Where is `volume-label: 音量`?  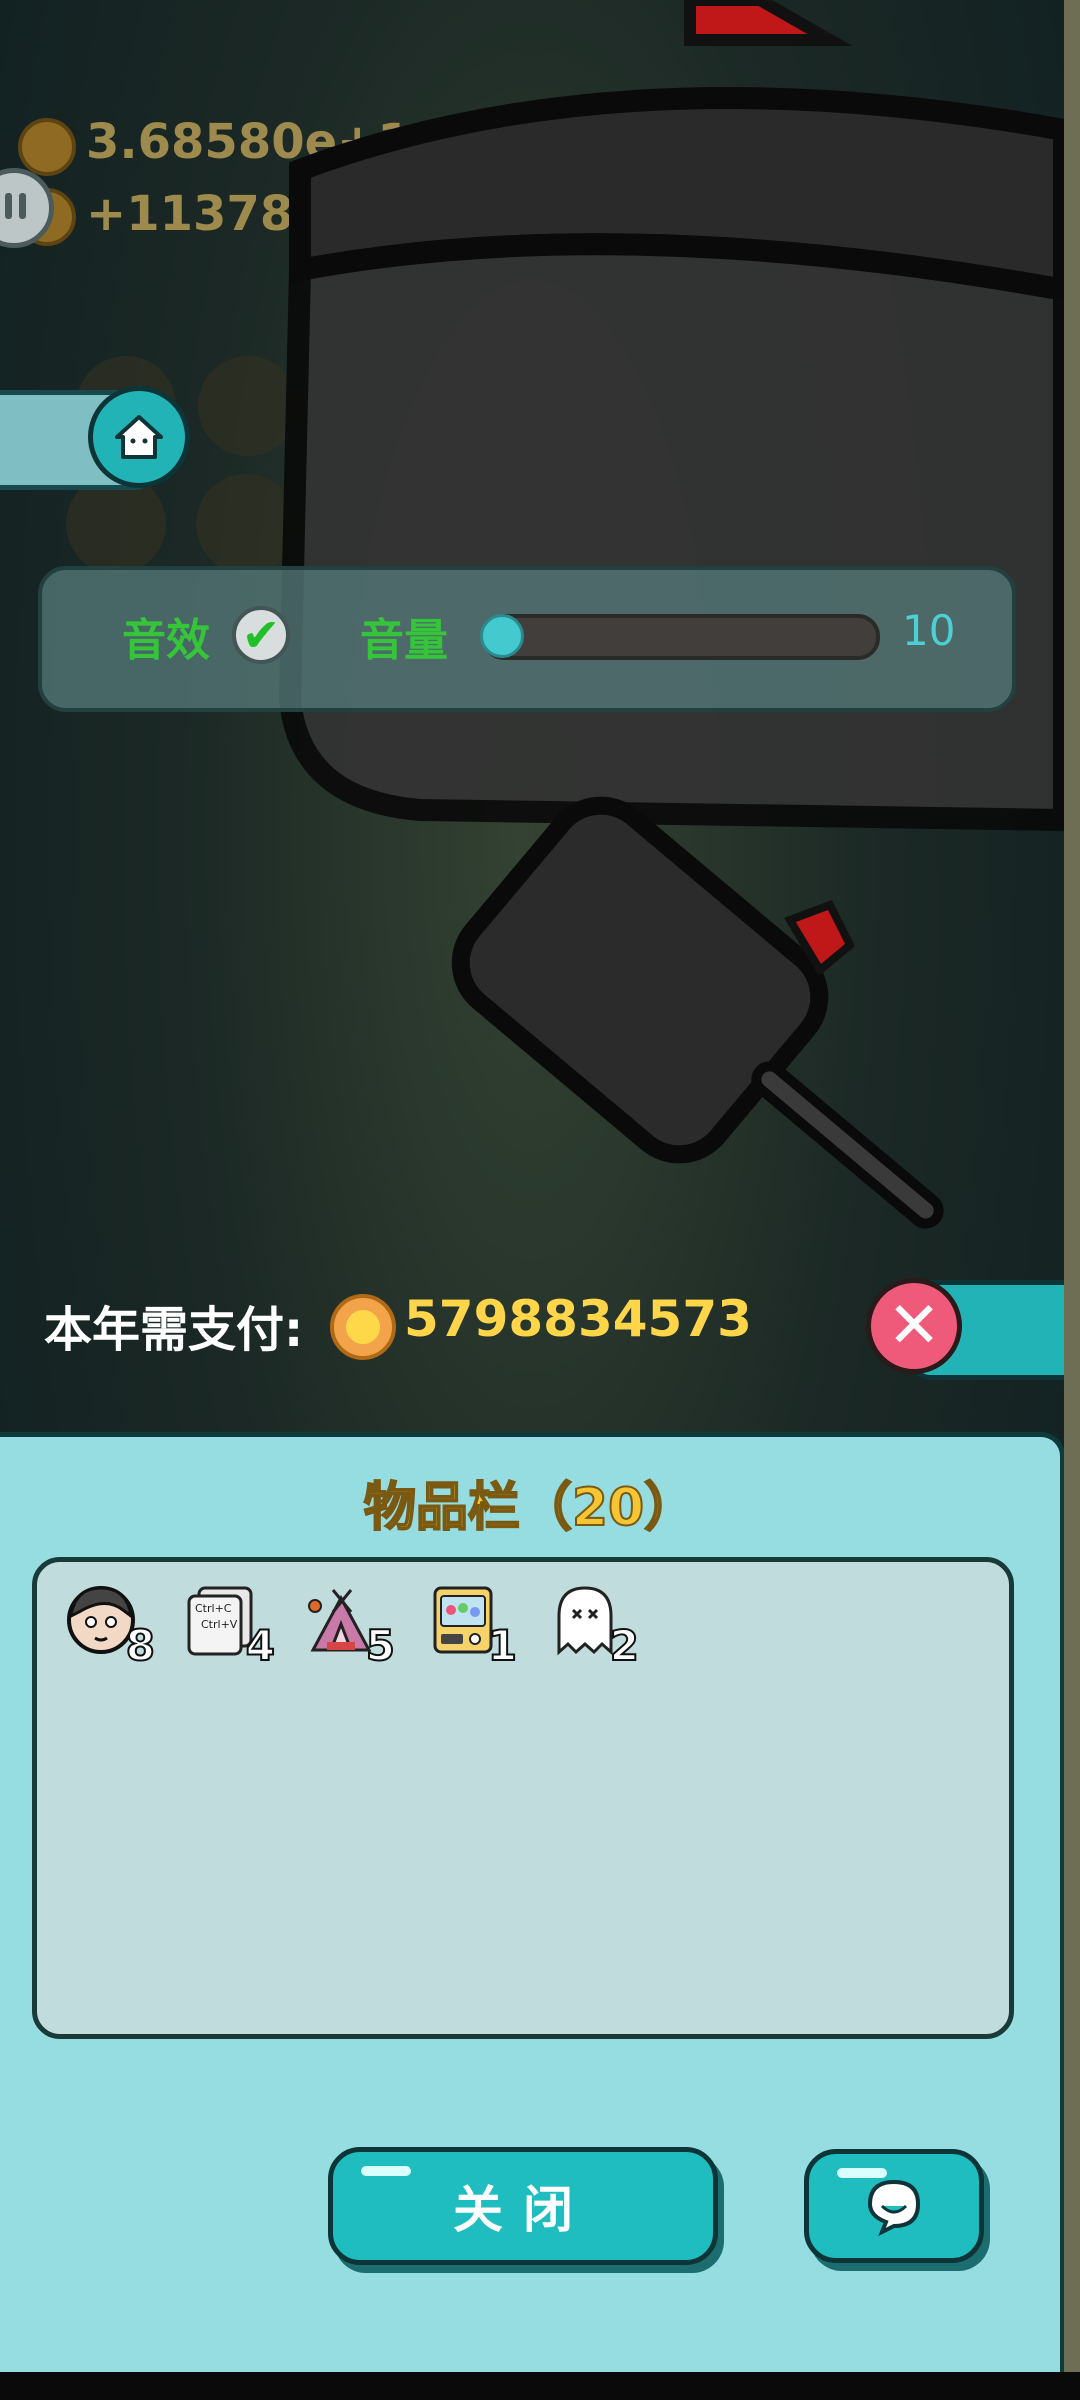 volume-label: 音量 is located at coordinates (404, 640).